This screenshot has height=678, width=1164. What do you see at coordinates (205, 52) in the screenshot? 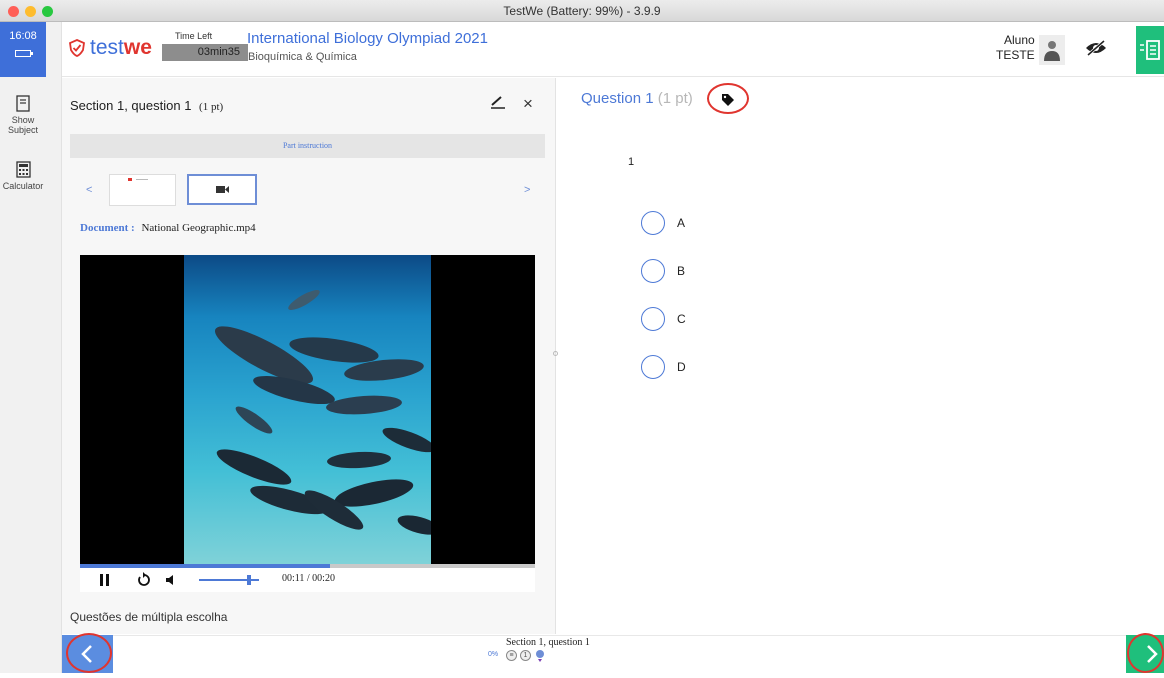
I see `time-left-value: 03min35` at bounding box center [205, 52].